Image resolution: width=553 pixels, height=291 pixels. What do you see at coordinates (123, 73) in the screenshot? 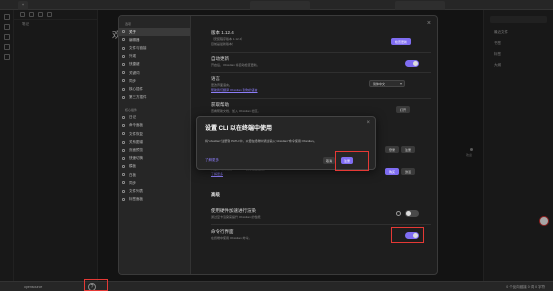
I see `key-icon` at bounding box center [123, 73].